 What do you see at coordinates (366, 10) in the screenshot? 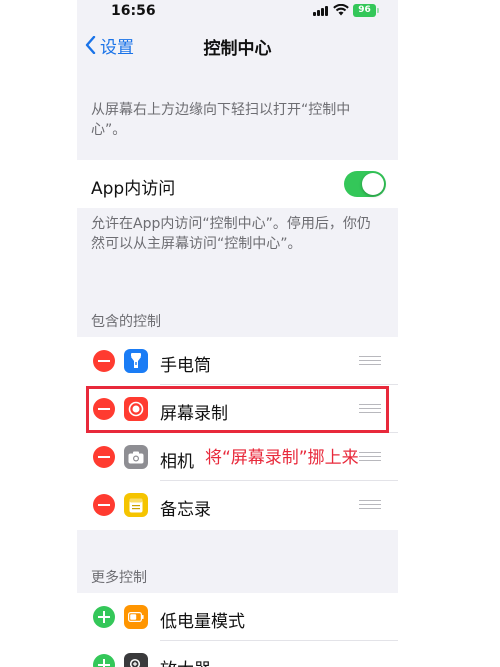
I see `battery-icon: 96` at bounding box center [366, 10].